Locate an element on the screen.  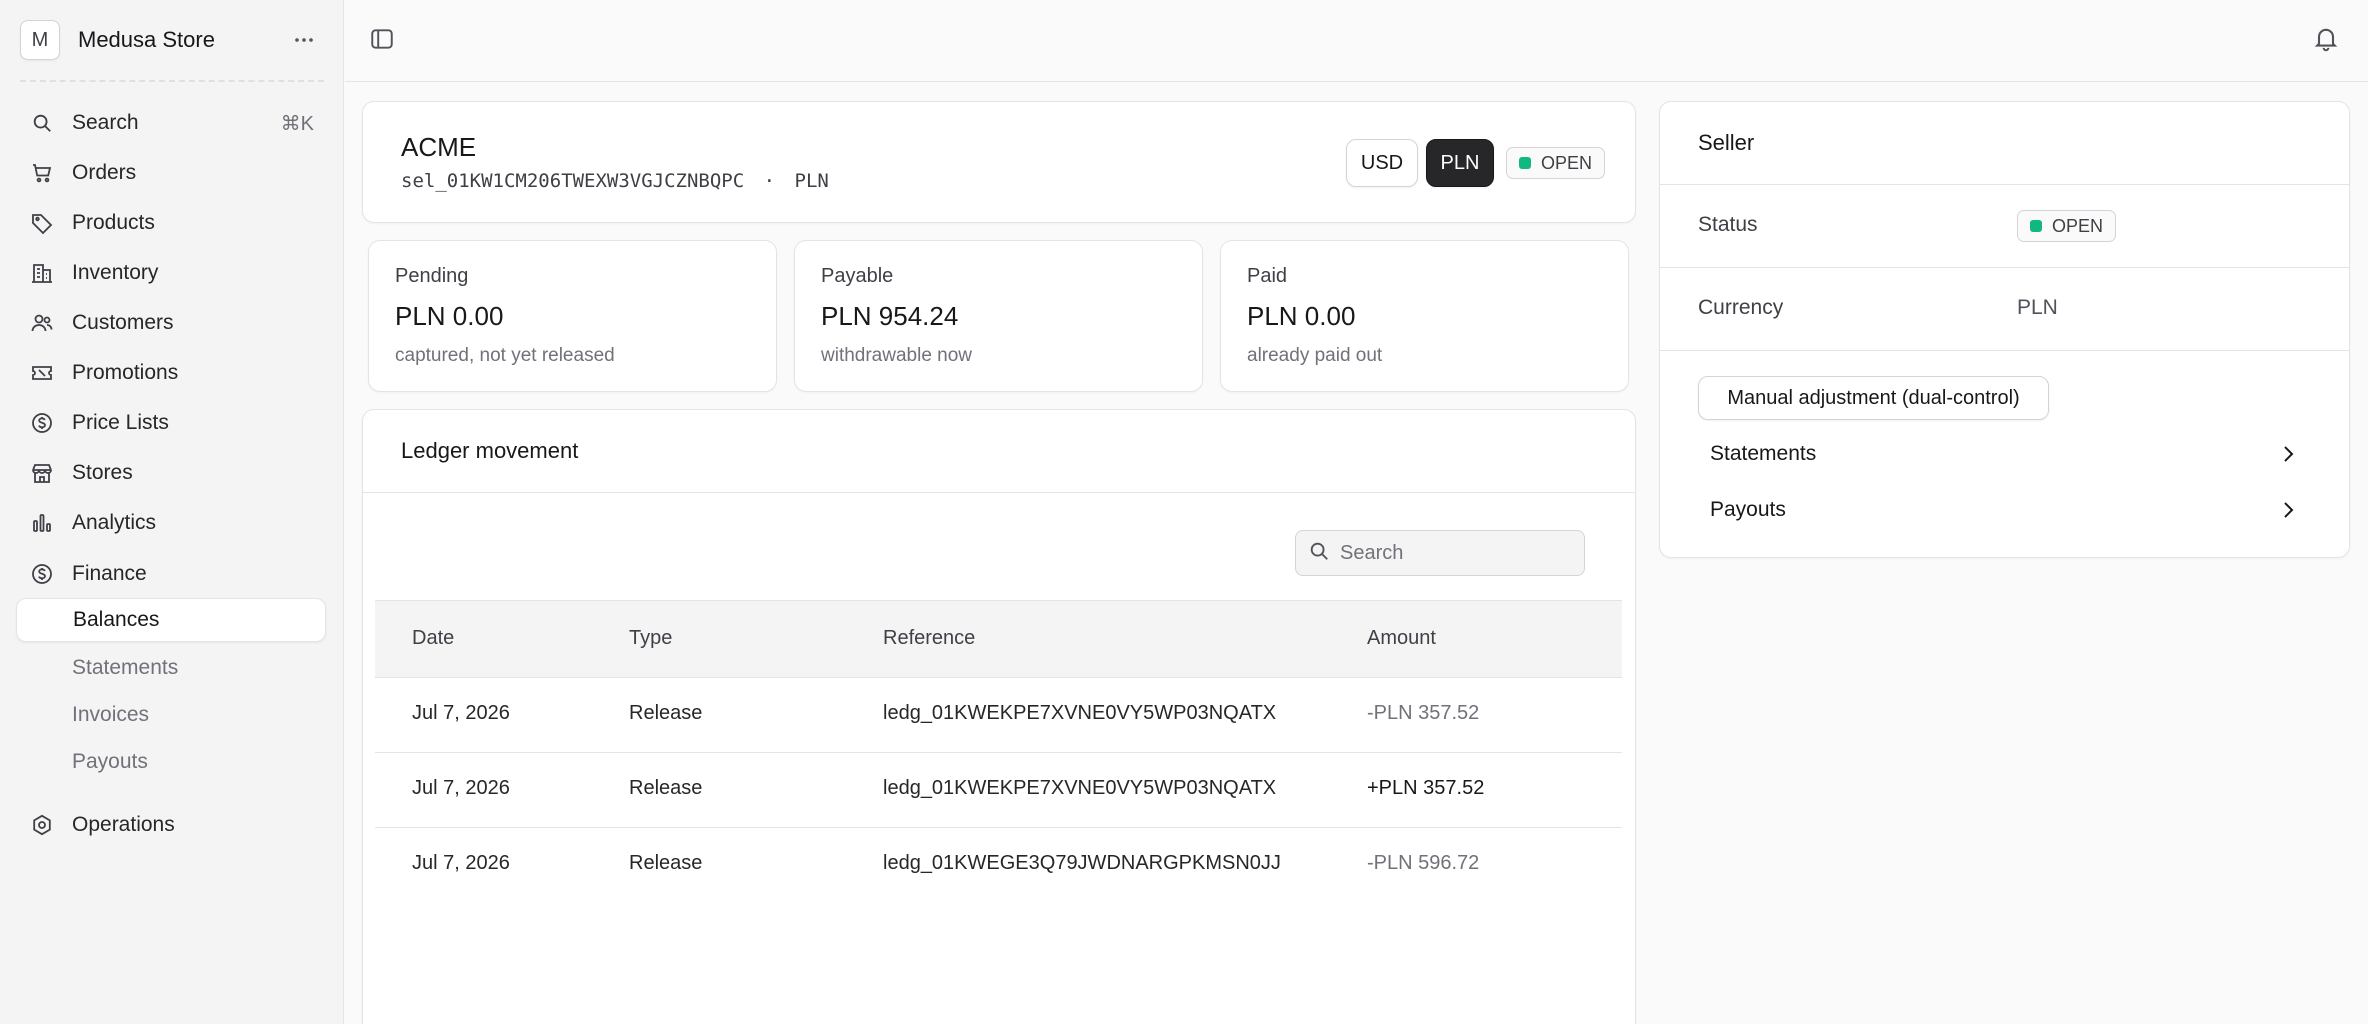
currency-button-usd: USD is located at coordinates (1382, 163).